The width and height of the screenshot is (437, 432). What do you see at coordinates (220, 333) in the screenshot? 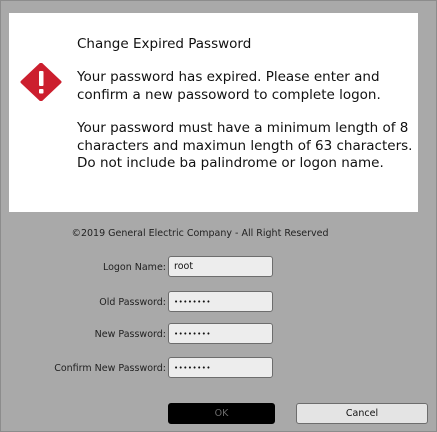
I see `new-password-input` at bounding box center [220, 333].